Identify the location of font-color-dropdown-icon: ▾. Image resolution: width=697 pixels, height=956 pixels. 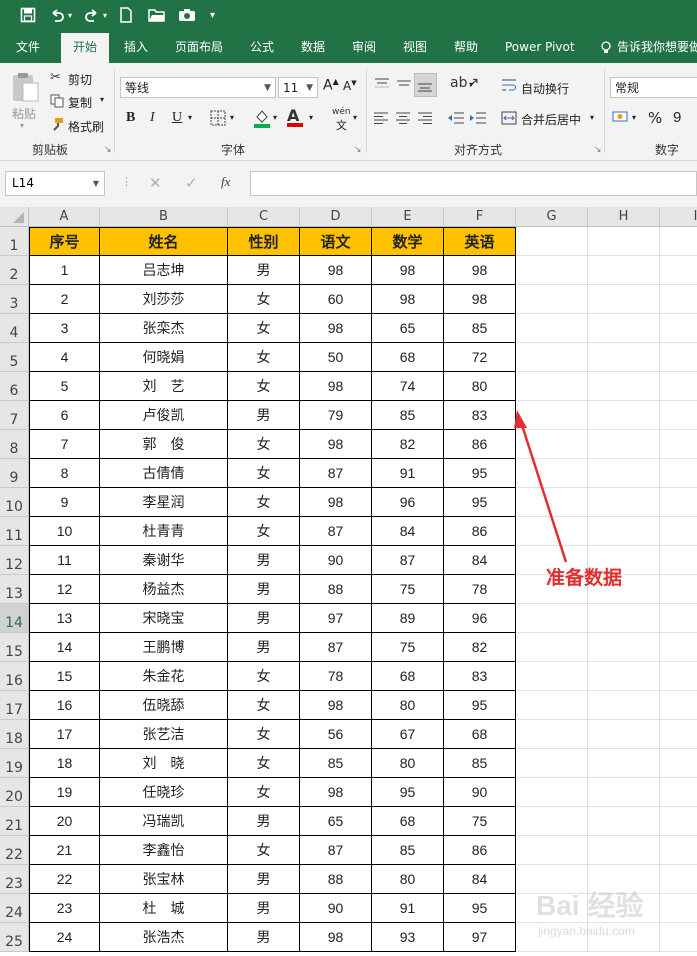
(311, 117).